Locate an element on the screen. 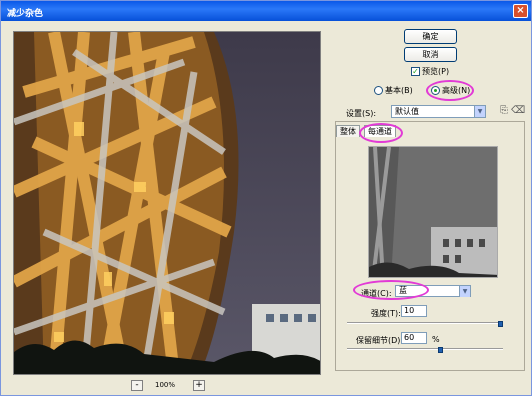 Image resolution: width=532 pixels, height=396 pixels. strength-slider is located at coordinates (425, 323).